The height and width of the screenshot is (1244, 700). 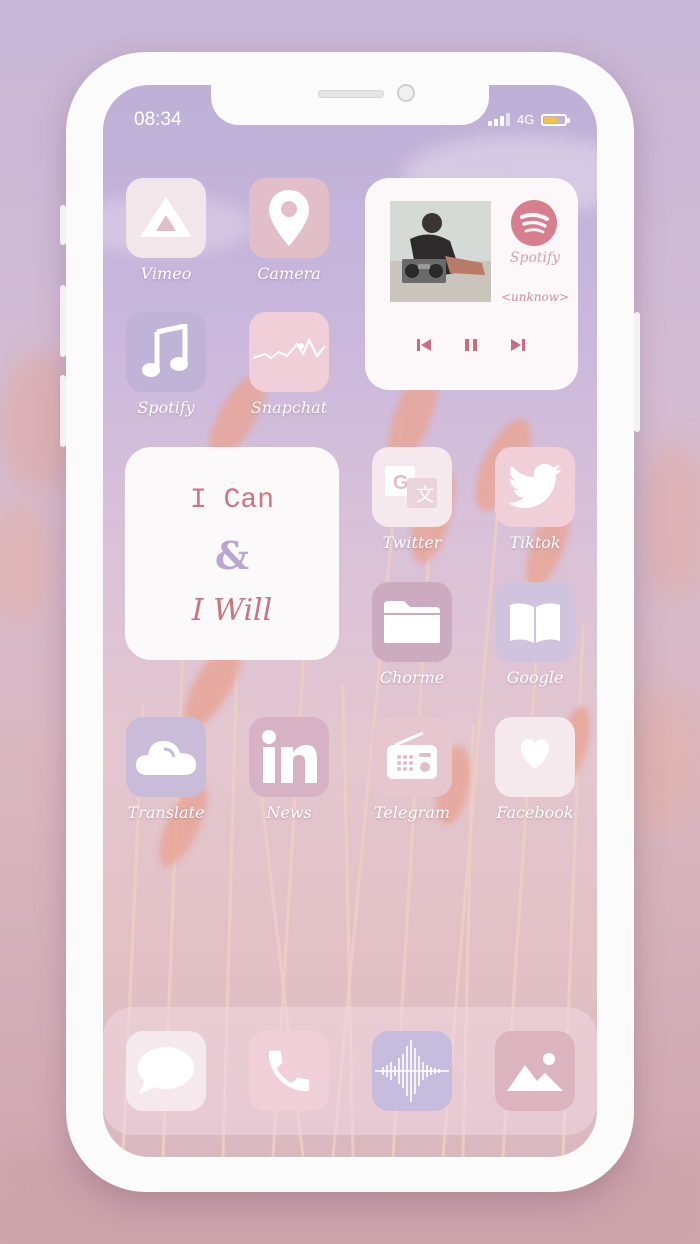 I want to click on spotify-logo-icon, so click(x=534, y=223).